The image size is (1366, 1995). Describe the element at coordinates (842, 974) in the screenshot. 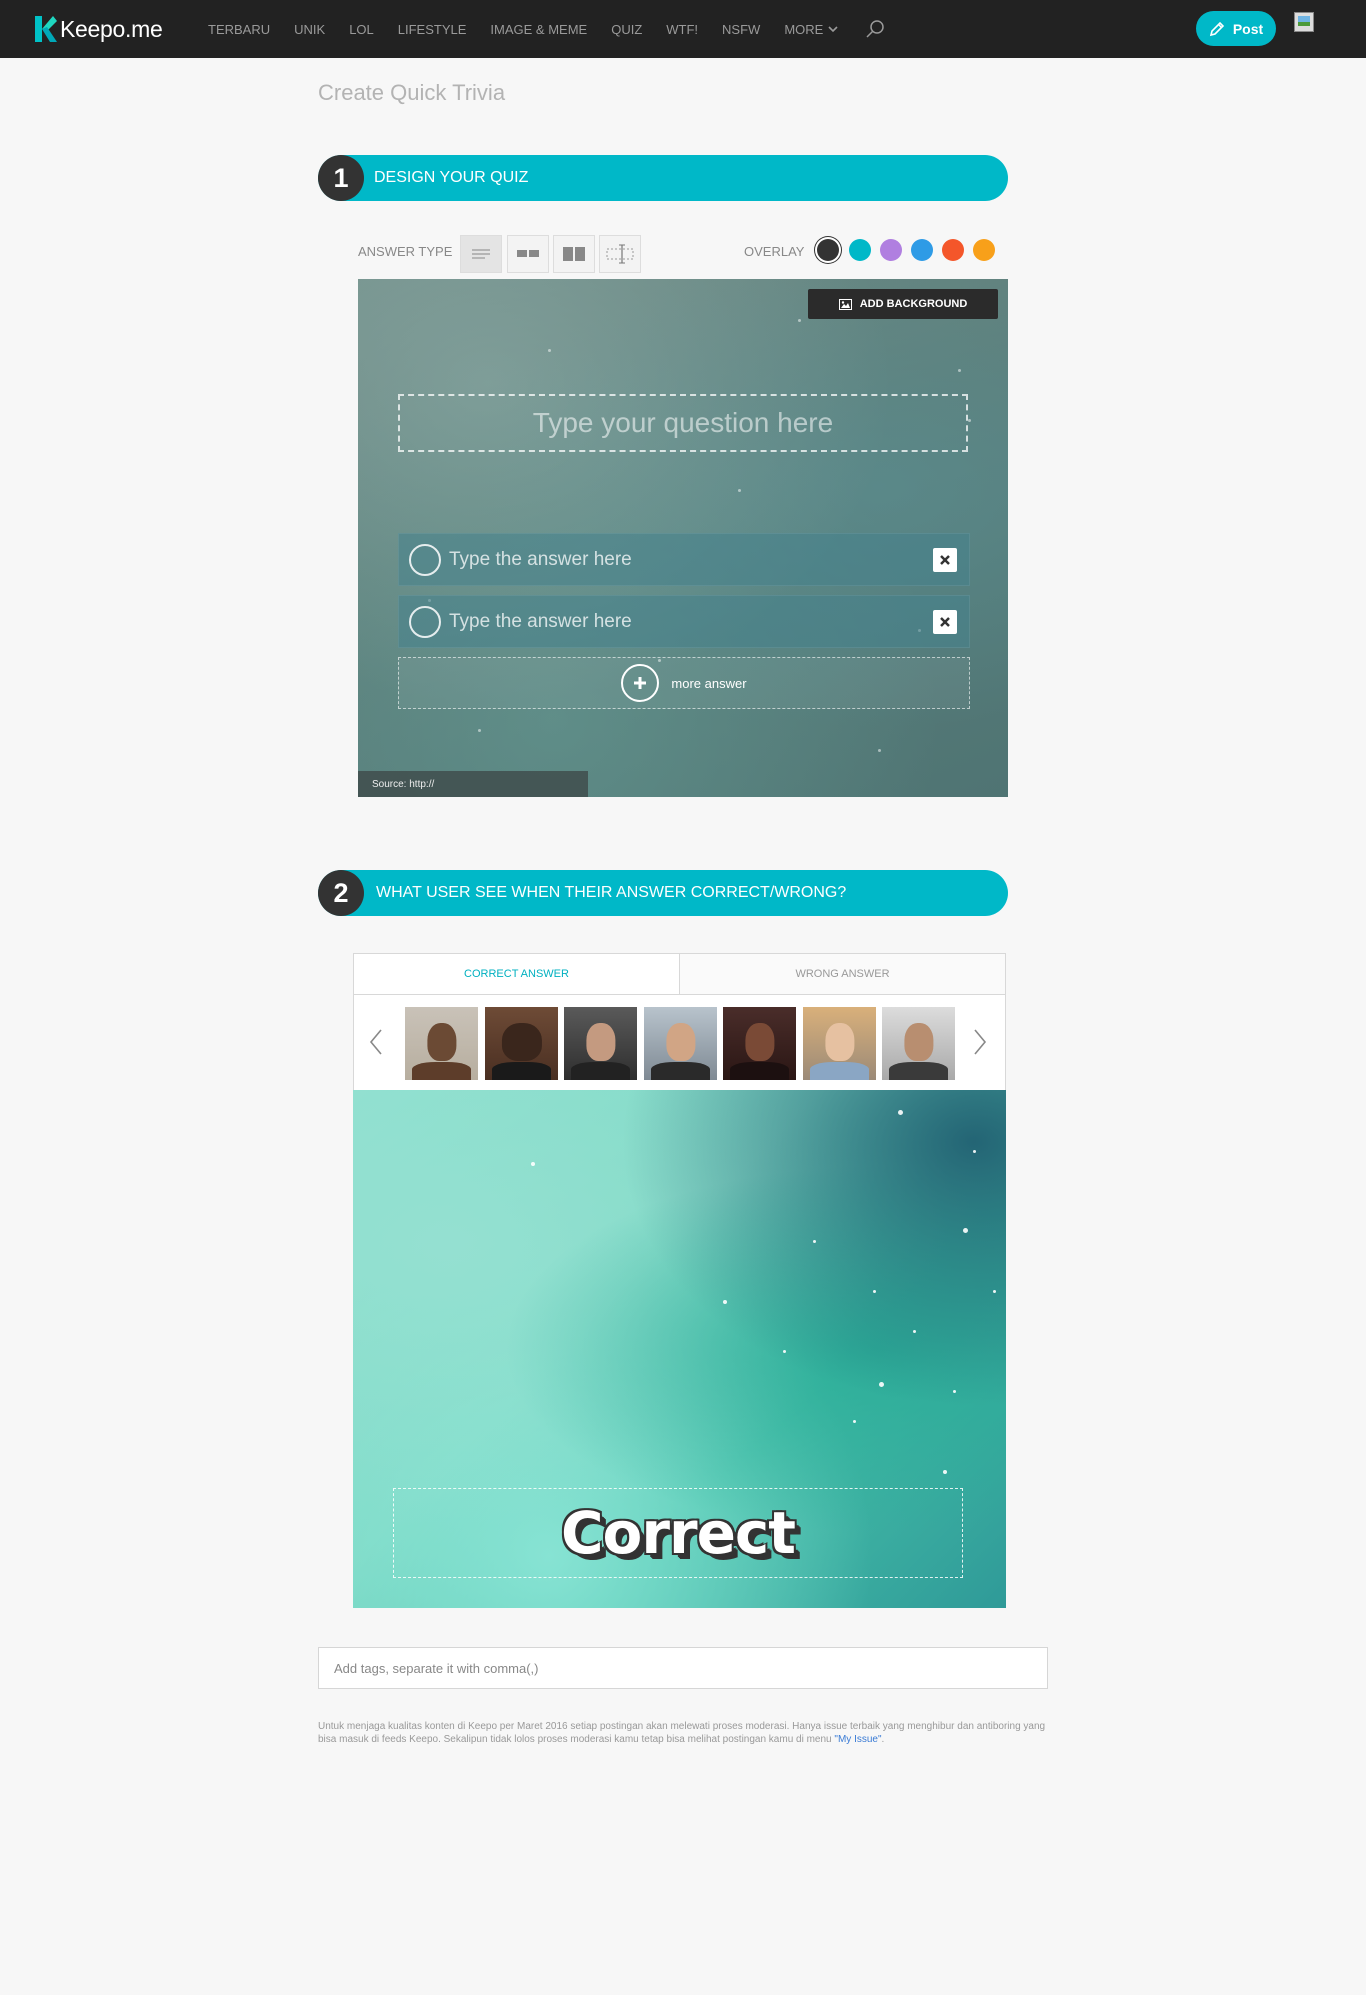

I see `tab-wrong-answer: WRONG ANSWER` at that location.